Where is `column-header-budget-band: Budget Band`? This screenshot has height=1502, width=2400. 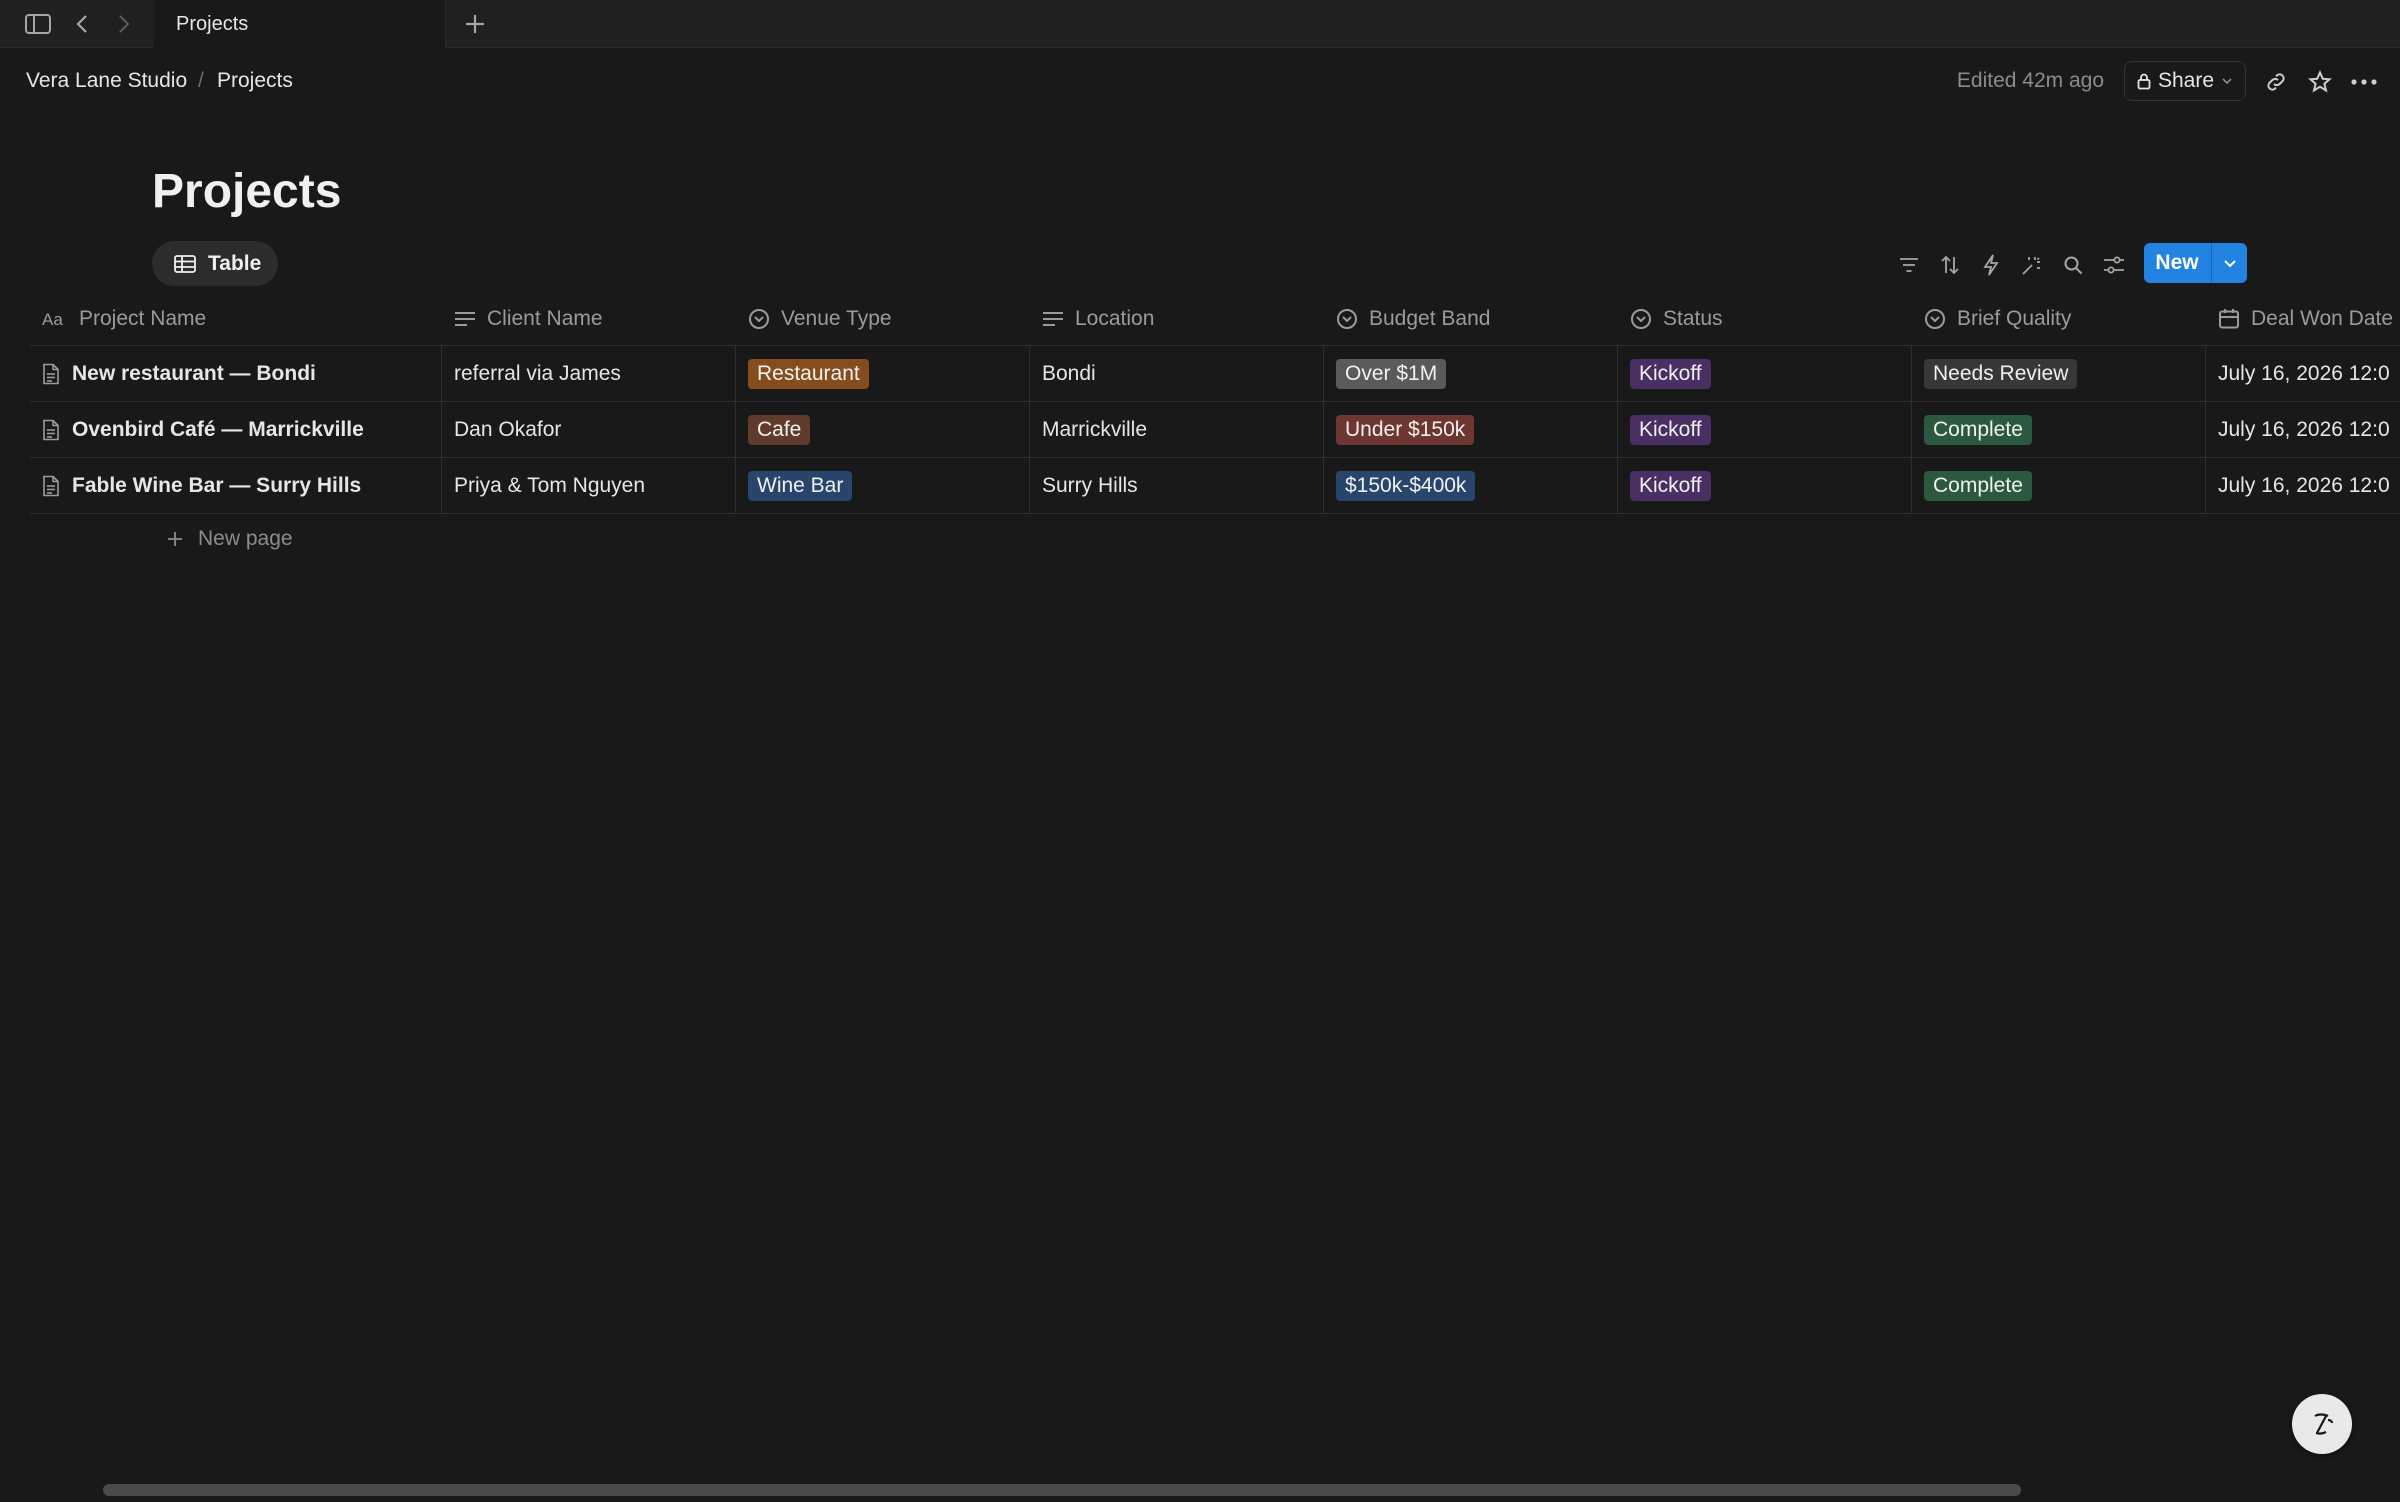
column-header-budget-band: Budget Band is located at coordinates (1471, 319).